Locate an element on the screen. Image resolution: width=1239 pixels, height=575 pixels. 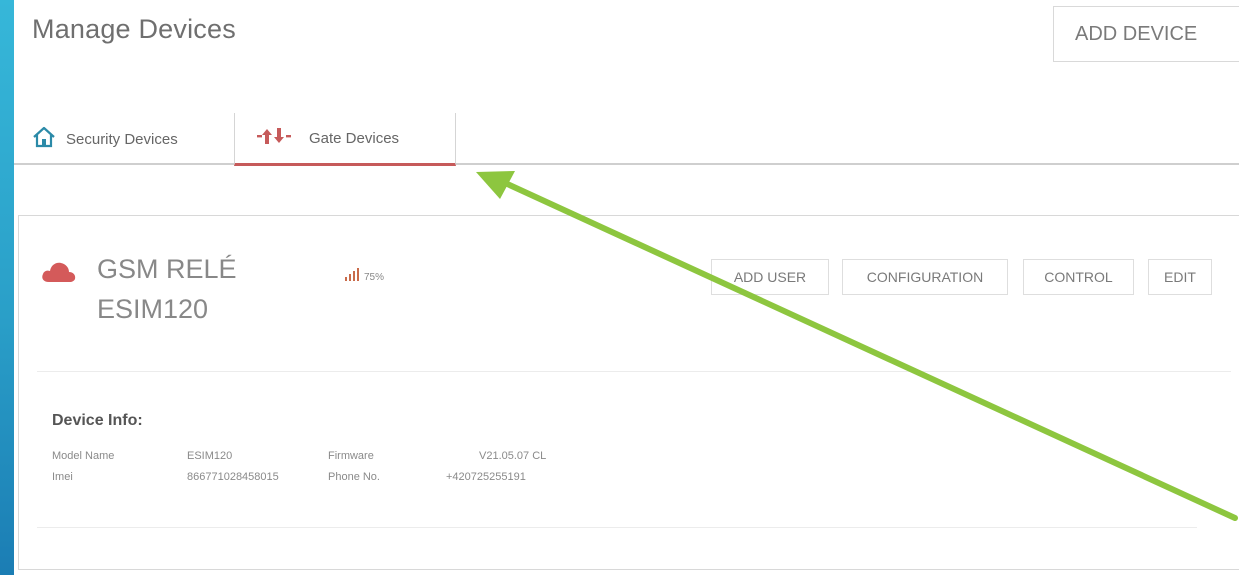
device-name-line2: ESIM120 is located at coordinates (153, 309).